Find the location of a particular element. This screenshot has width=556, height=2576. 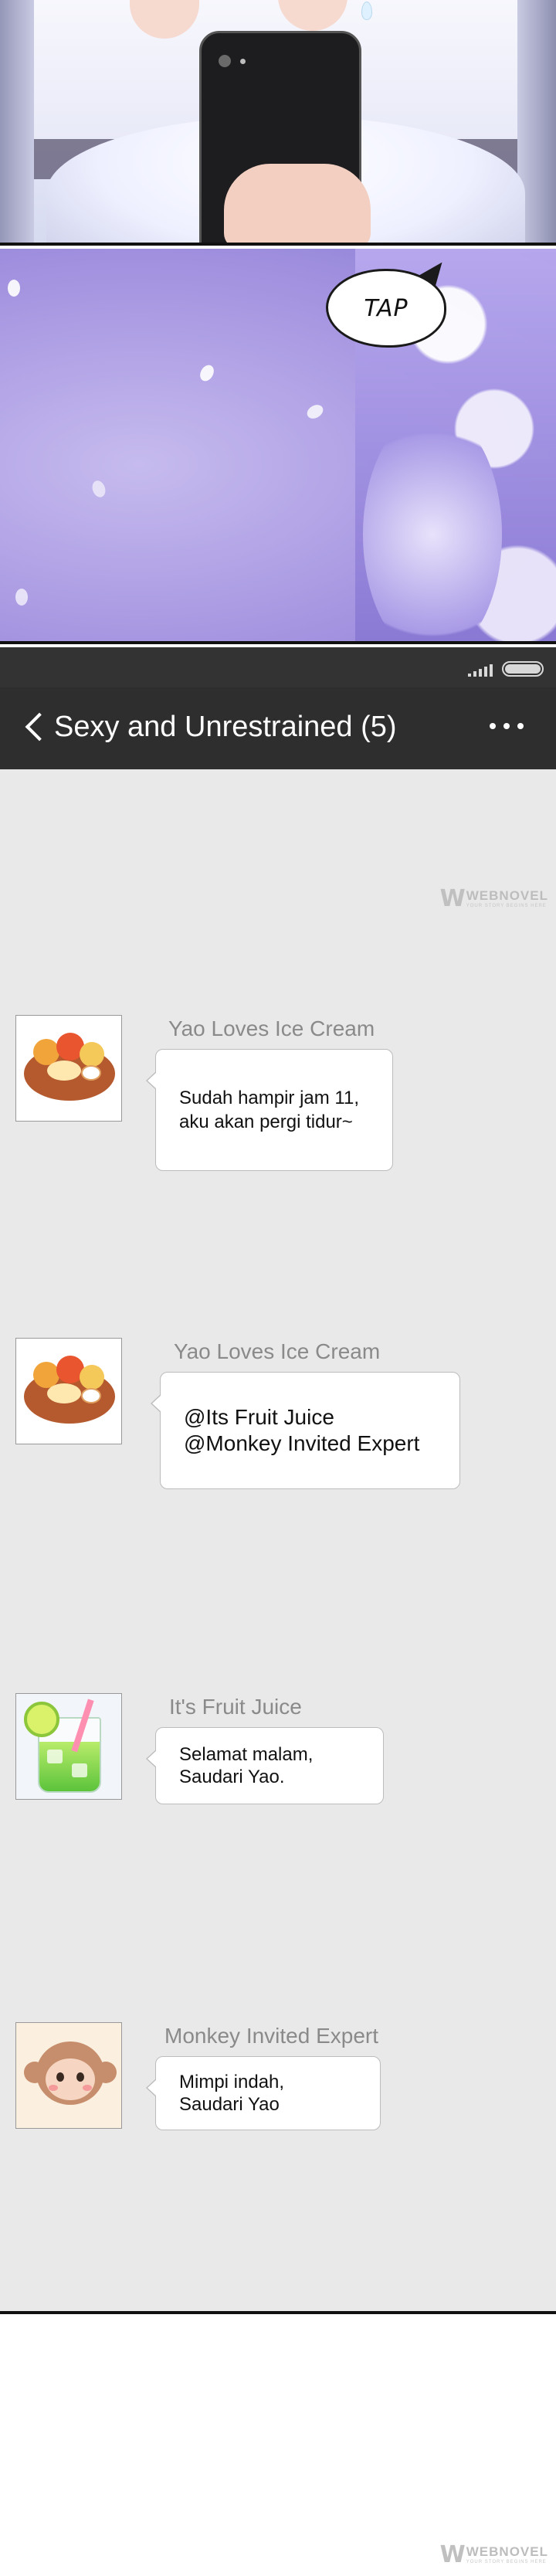

comic-panel-phone is located at coordinates (278, 123).